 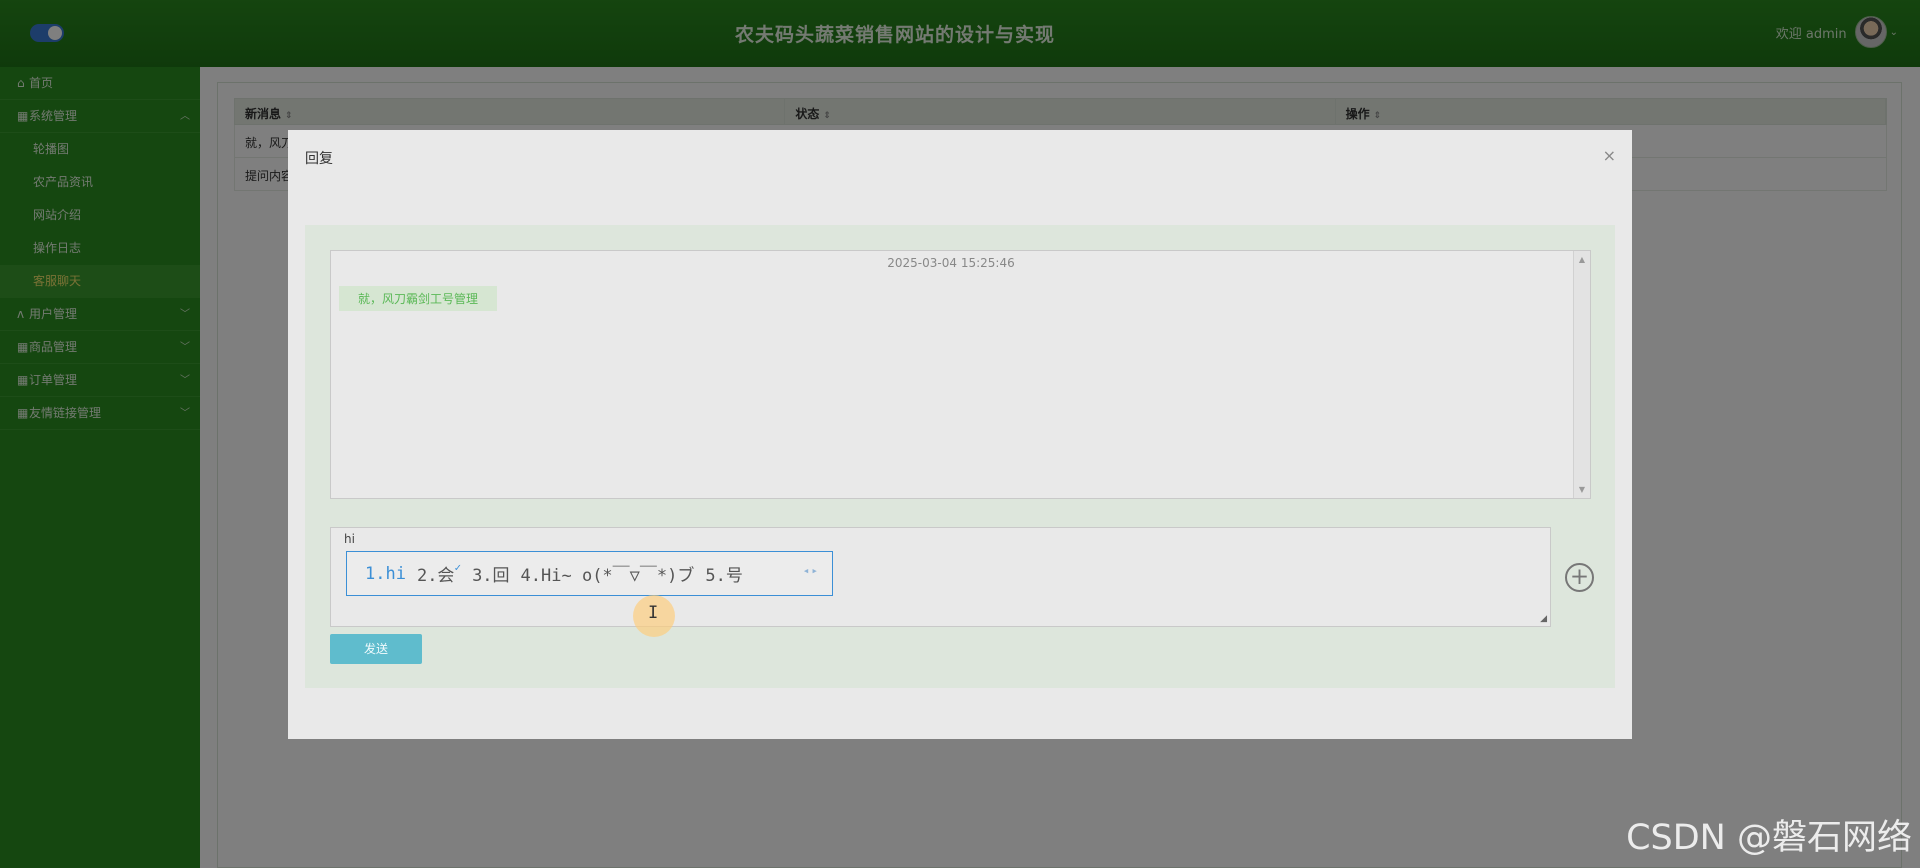 What do you see at coordinates (1579, 577) in the screenshot?
I see `add-attachment-button: +` at bounding box center [1579, 577].